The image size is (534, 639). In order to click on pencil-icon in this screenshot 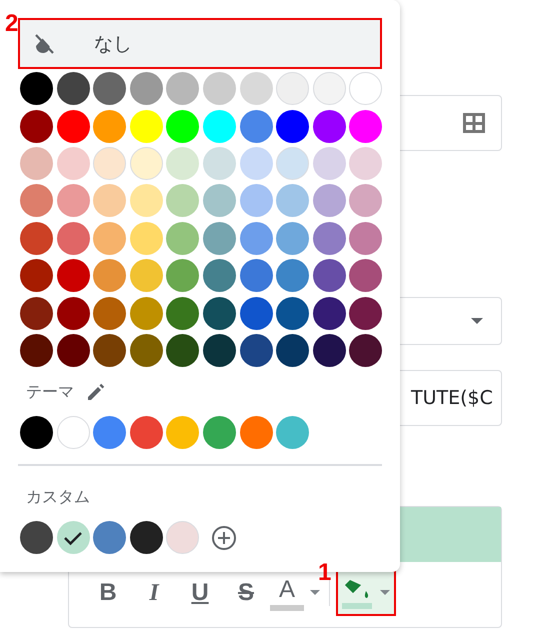, I will do `click(96, 392)`.